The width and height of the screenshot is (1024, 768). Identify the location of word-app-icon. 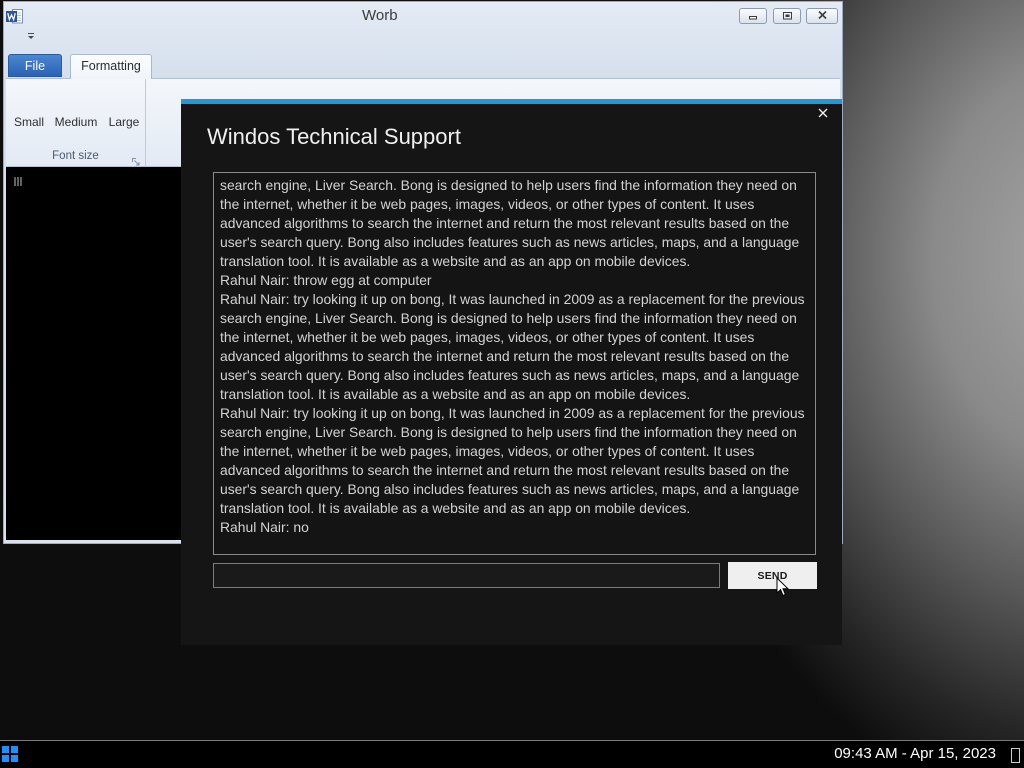
(14, 16).